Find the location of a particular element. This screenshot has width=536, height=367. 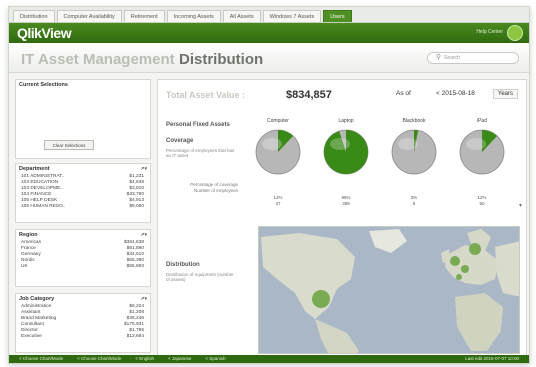

current-selections-title: Current Selections is located at coordinates (43, 85).